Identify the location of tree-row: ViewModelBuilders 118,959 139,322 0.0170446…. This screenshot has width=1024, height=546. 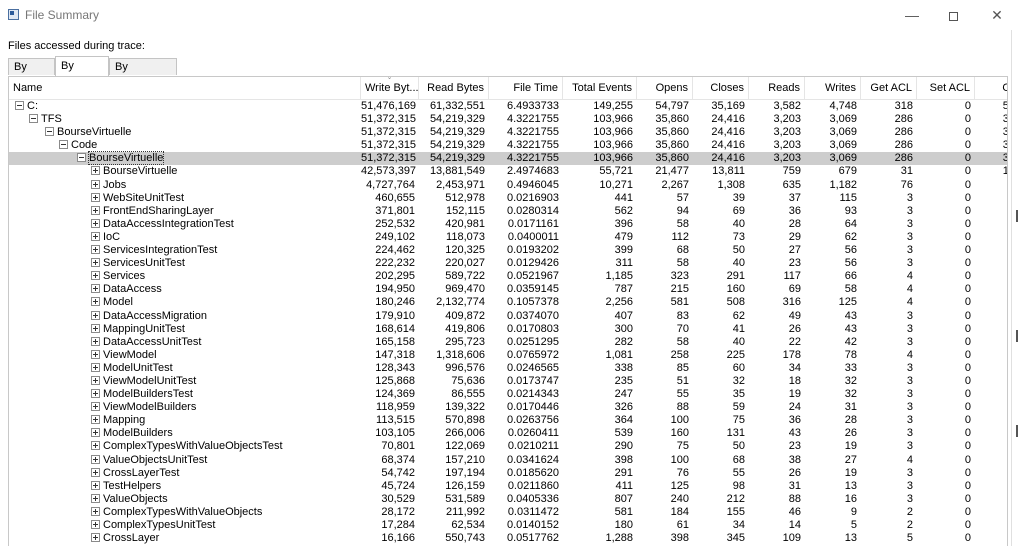
(508, 407).